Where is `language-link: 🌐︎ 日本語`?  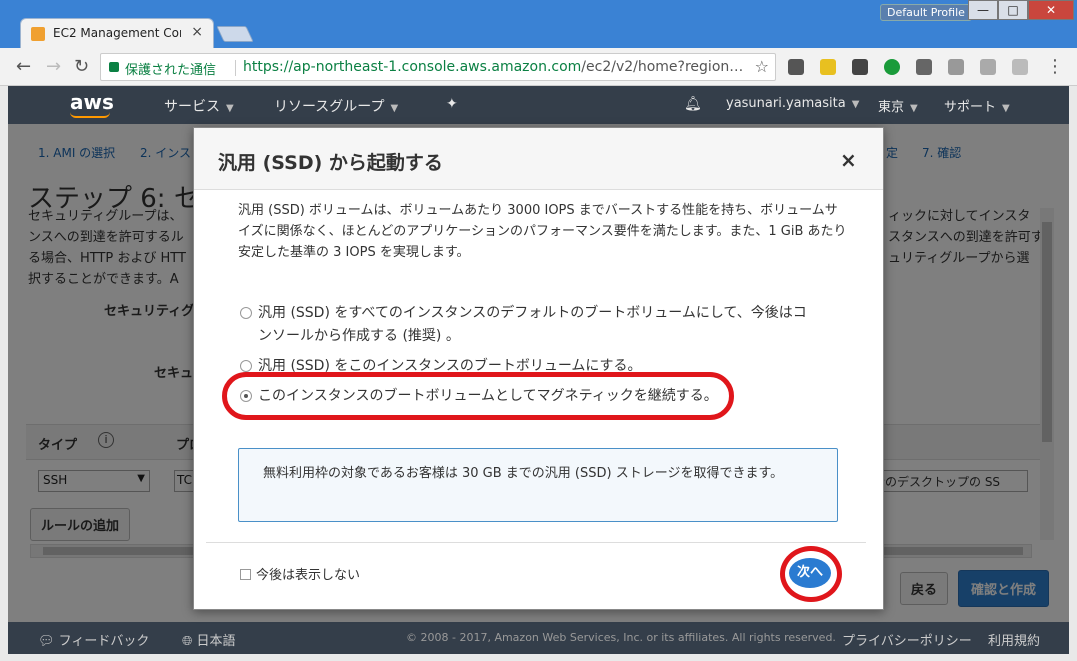 language-link: 🌐︎ 日本語 is located at coordinates (209, 639).